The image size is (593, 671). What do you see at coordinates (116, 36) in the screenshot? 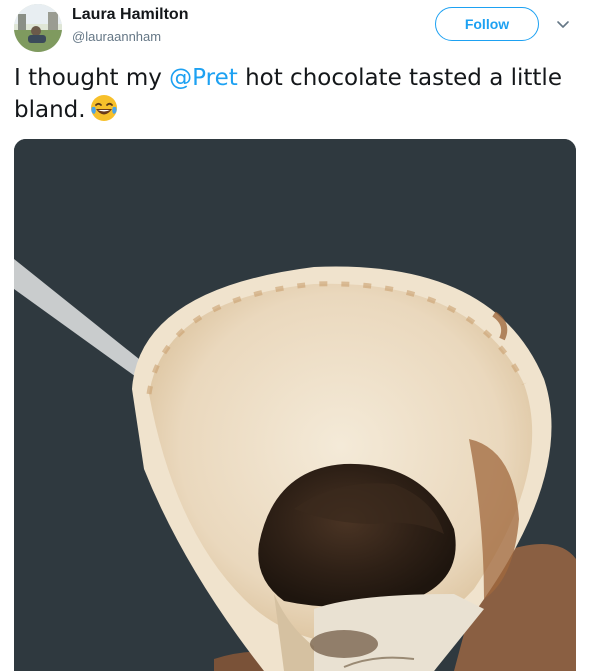
I see `user-handle: @lauraannham` at bounding box center [116, 36].